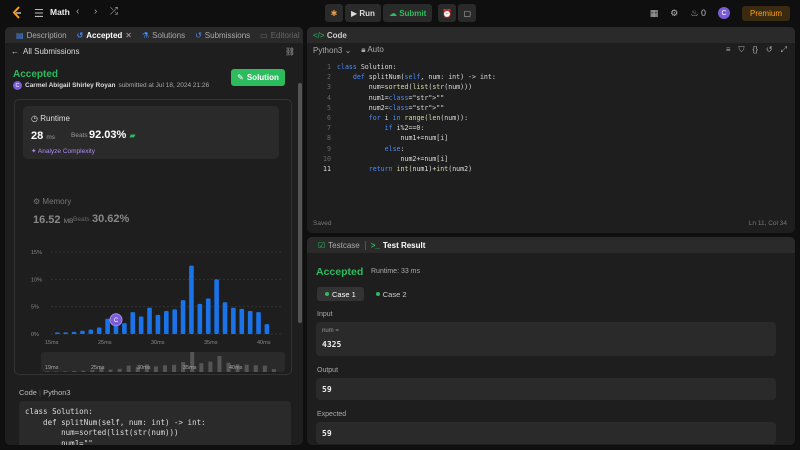  Describe the element at coordinates (128, 35) in the screenshot. I see `close-tab-icon: ✕` at that location.